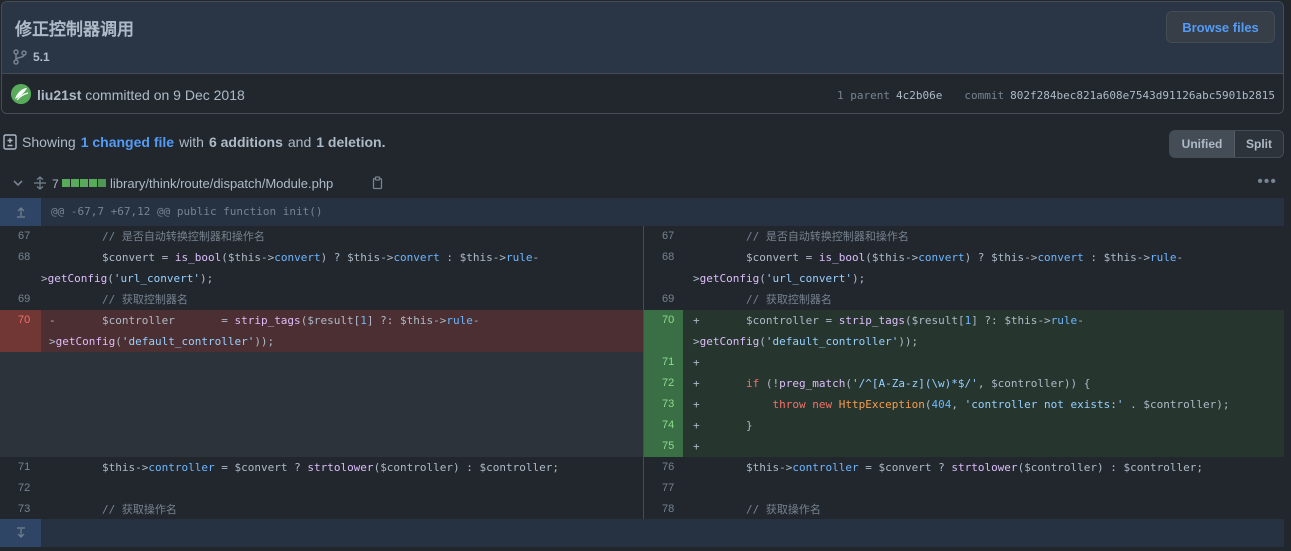 This screenshot has height=551, width=1291. What do you see at coordinates (49, 142) in the screenshot?
I see `summary-showing: Showing` at bounding box center [49, 142].